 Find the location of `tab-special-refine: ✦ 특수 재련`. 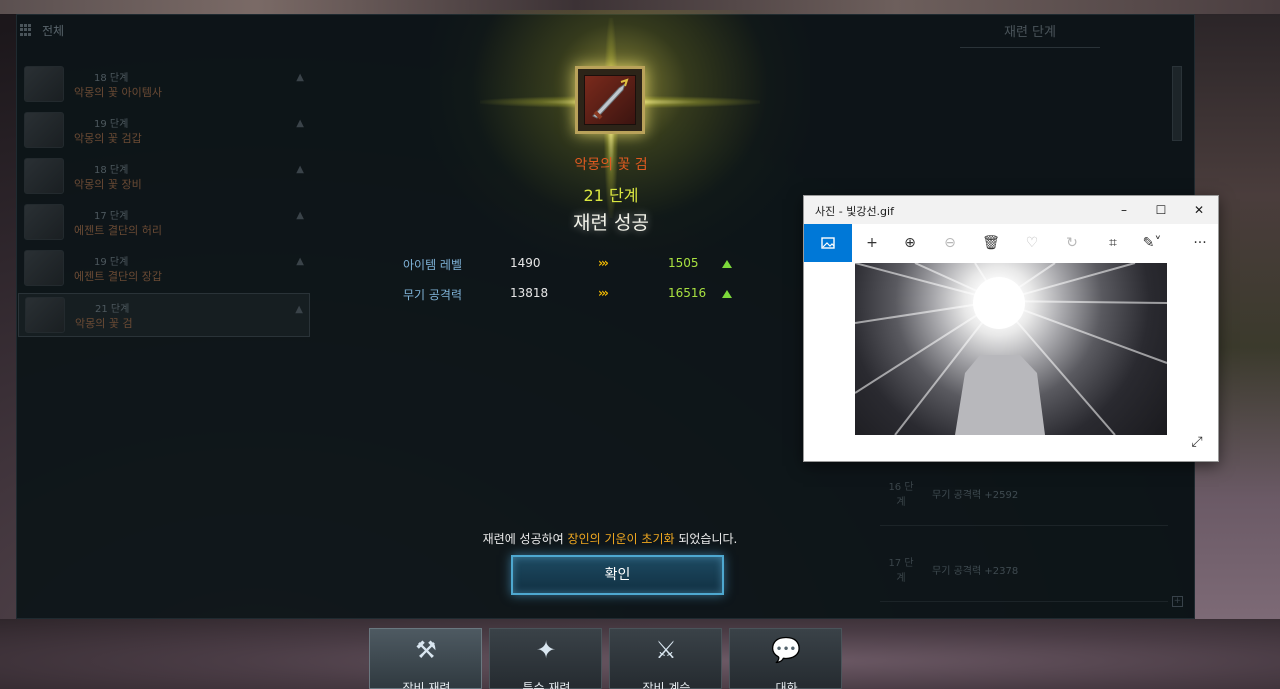

tab-special-refine: ✦ 특수 재련 is located at coordinates (545, 658).